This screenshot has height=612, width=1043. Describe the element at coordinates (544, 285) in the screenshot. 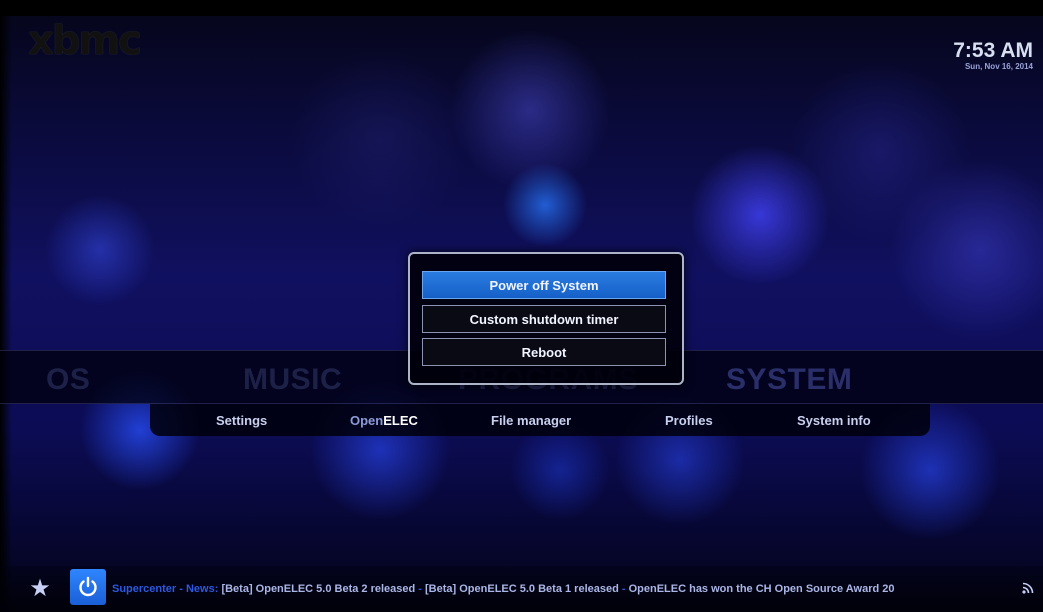

I see `power-off-system-button: Power off System` at that location.